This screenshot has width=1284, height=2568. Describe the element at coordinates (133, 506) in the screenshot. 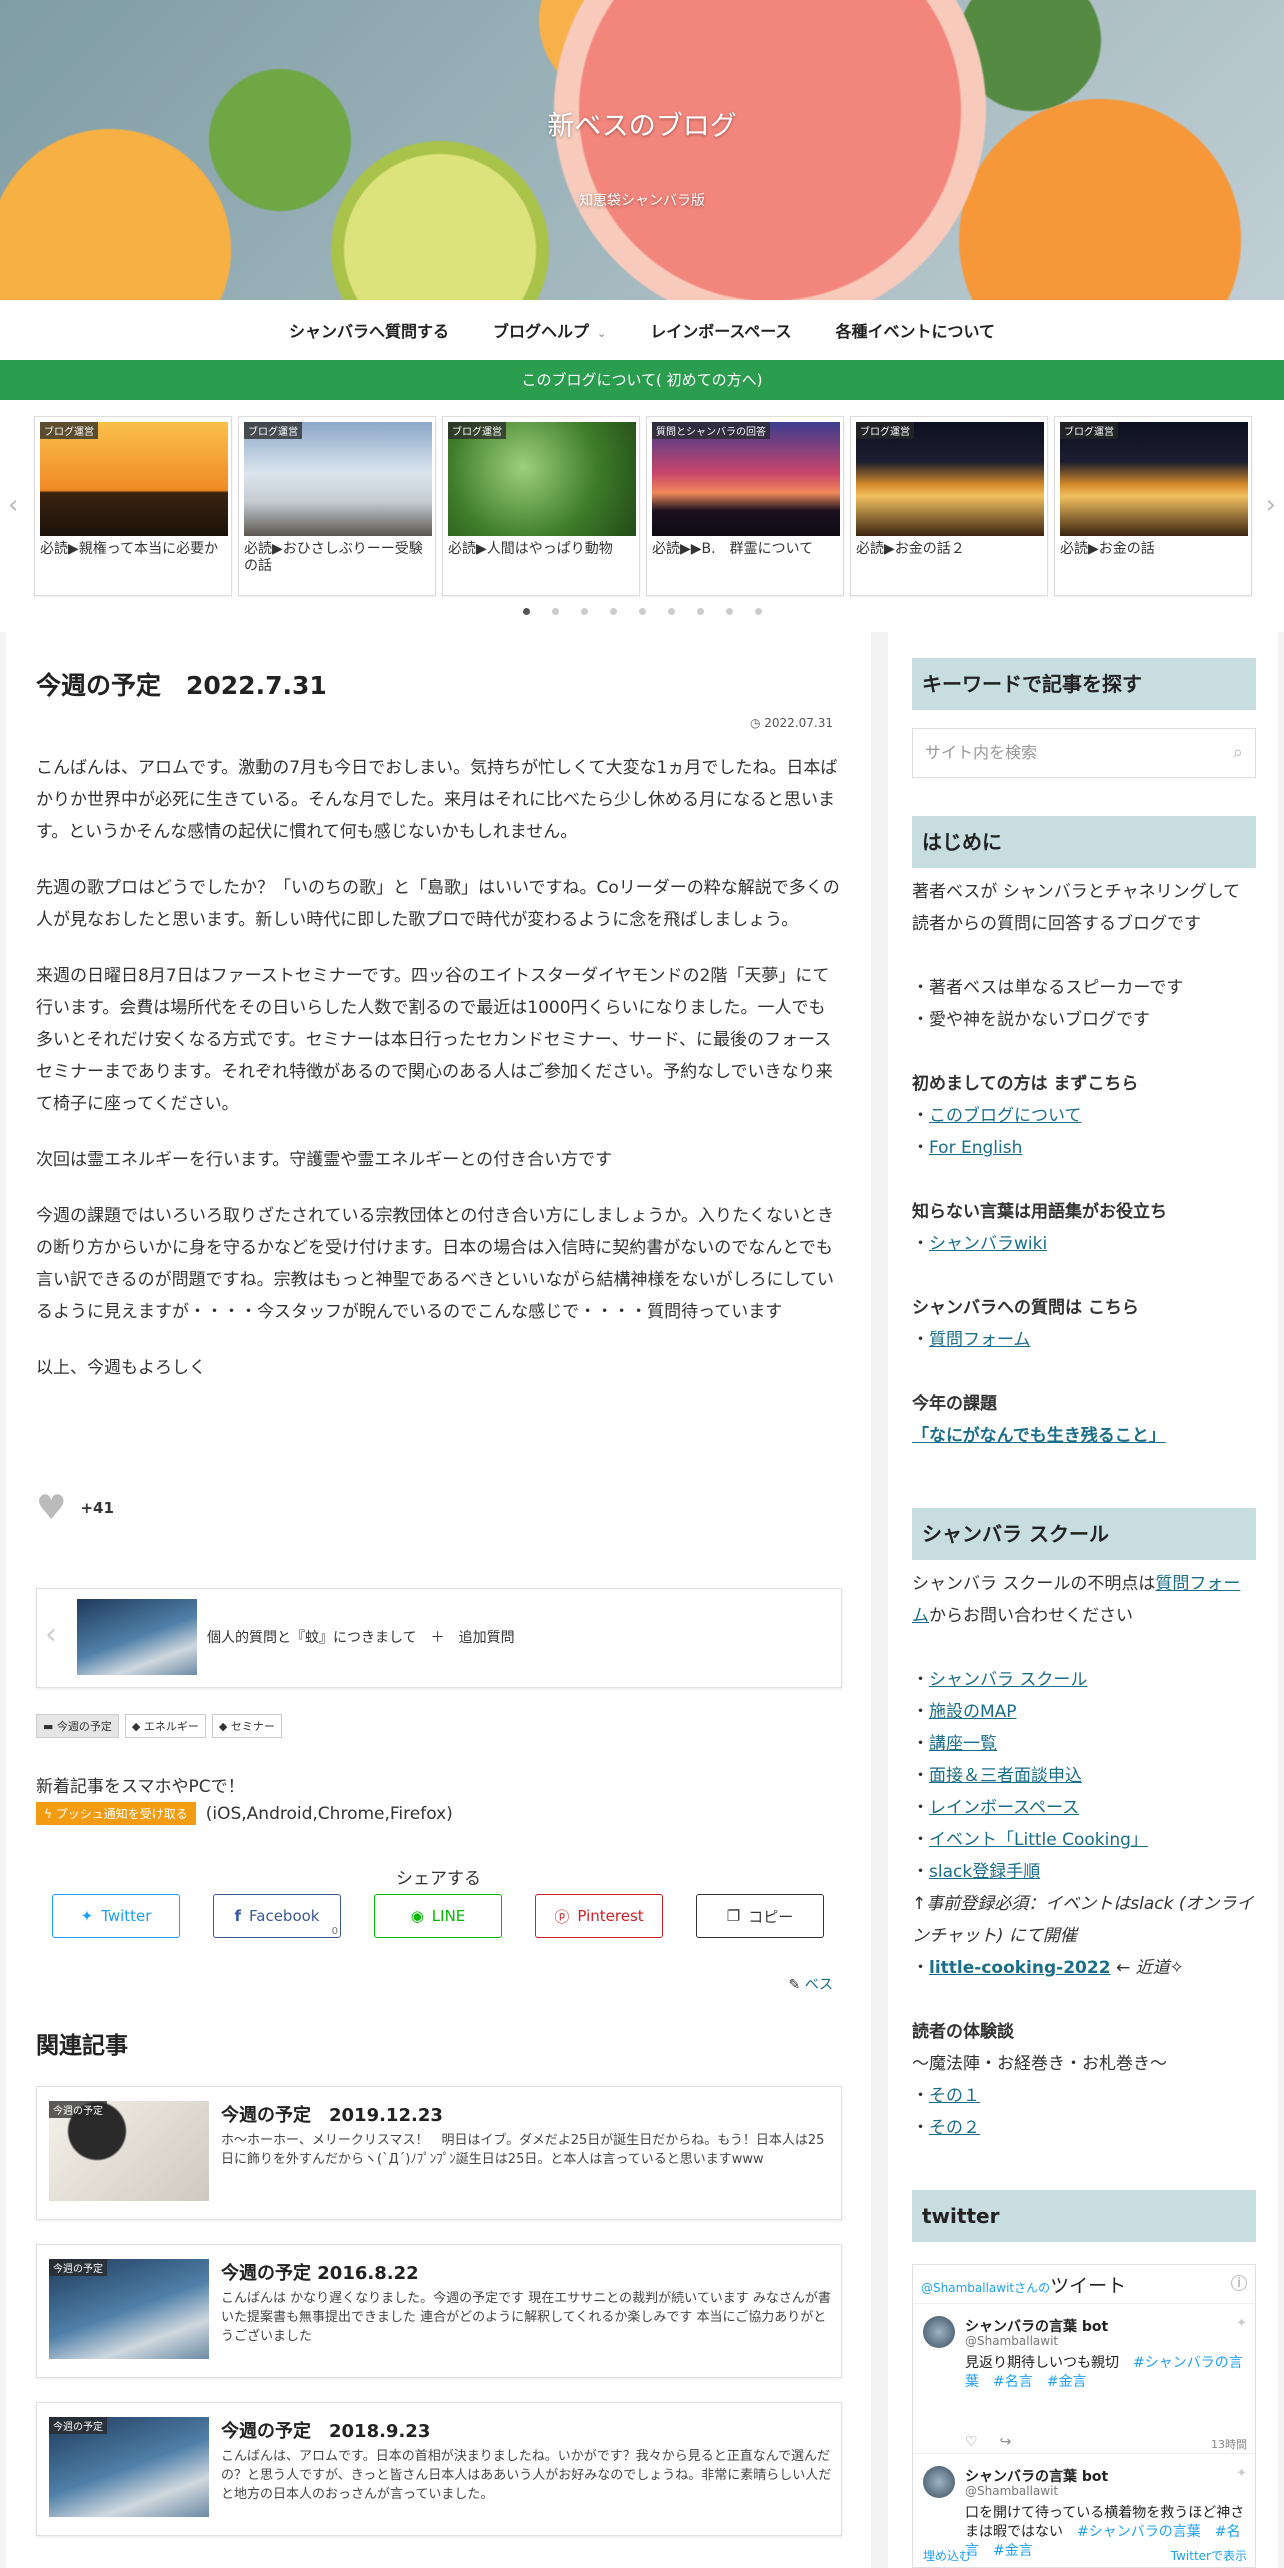

I see `carousel-card: ブログ運営 必読▶親権って本当に必要か` at that location.